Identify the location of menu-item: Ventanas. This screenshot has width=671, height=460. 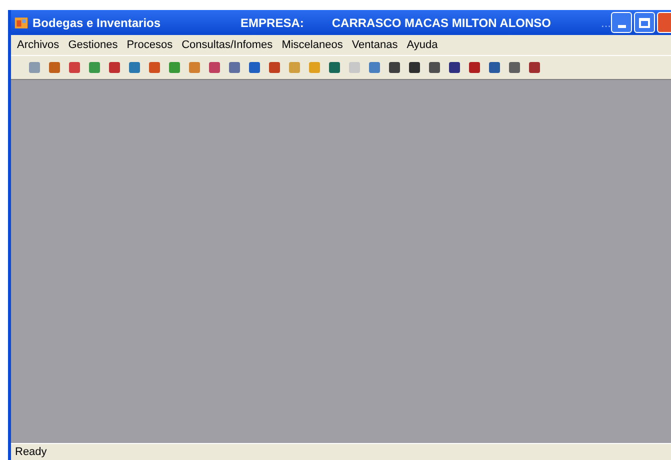
(375, 45).